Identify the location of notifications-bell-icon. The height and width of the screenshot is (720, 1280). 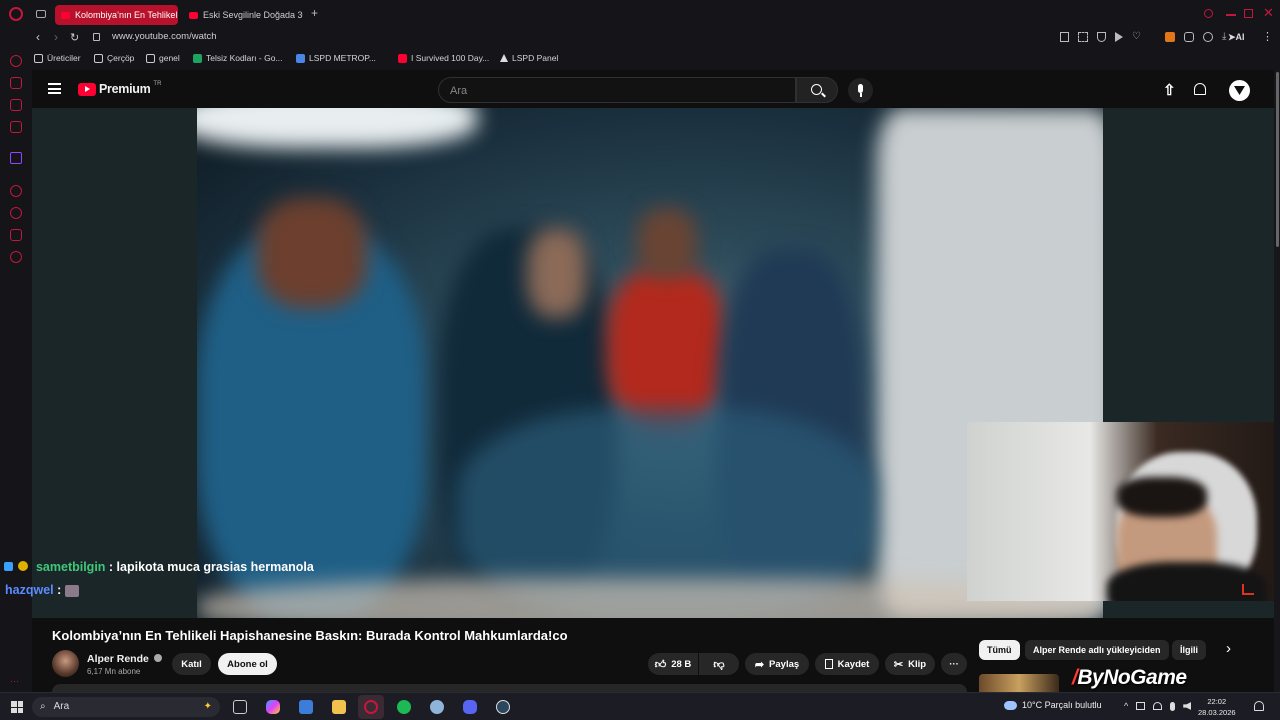
(1200, 89).